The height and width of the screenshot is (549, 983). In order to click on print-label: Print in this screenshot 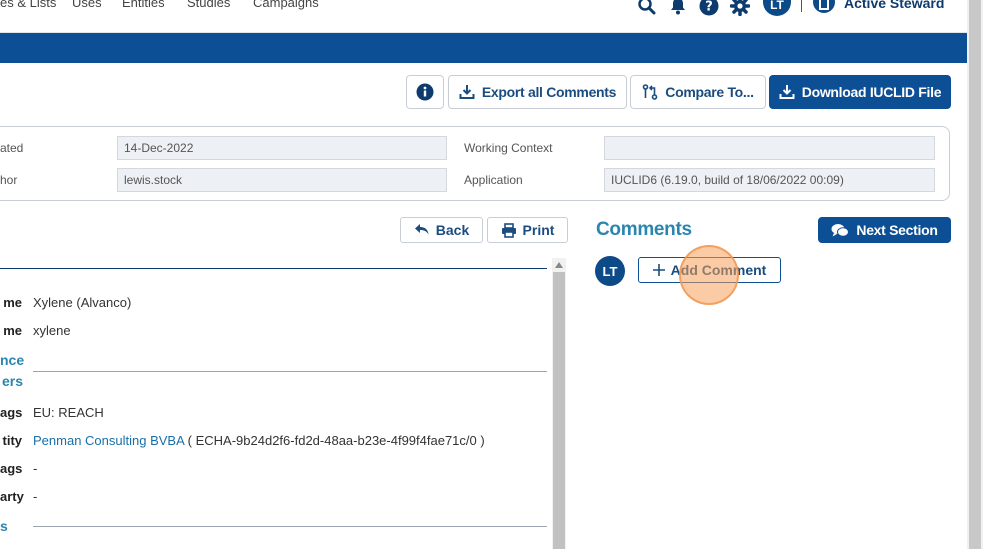, I will do `click(538, 230)`.